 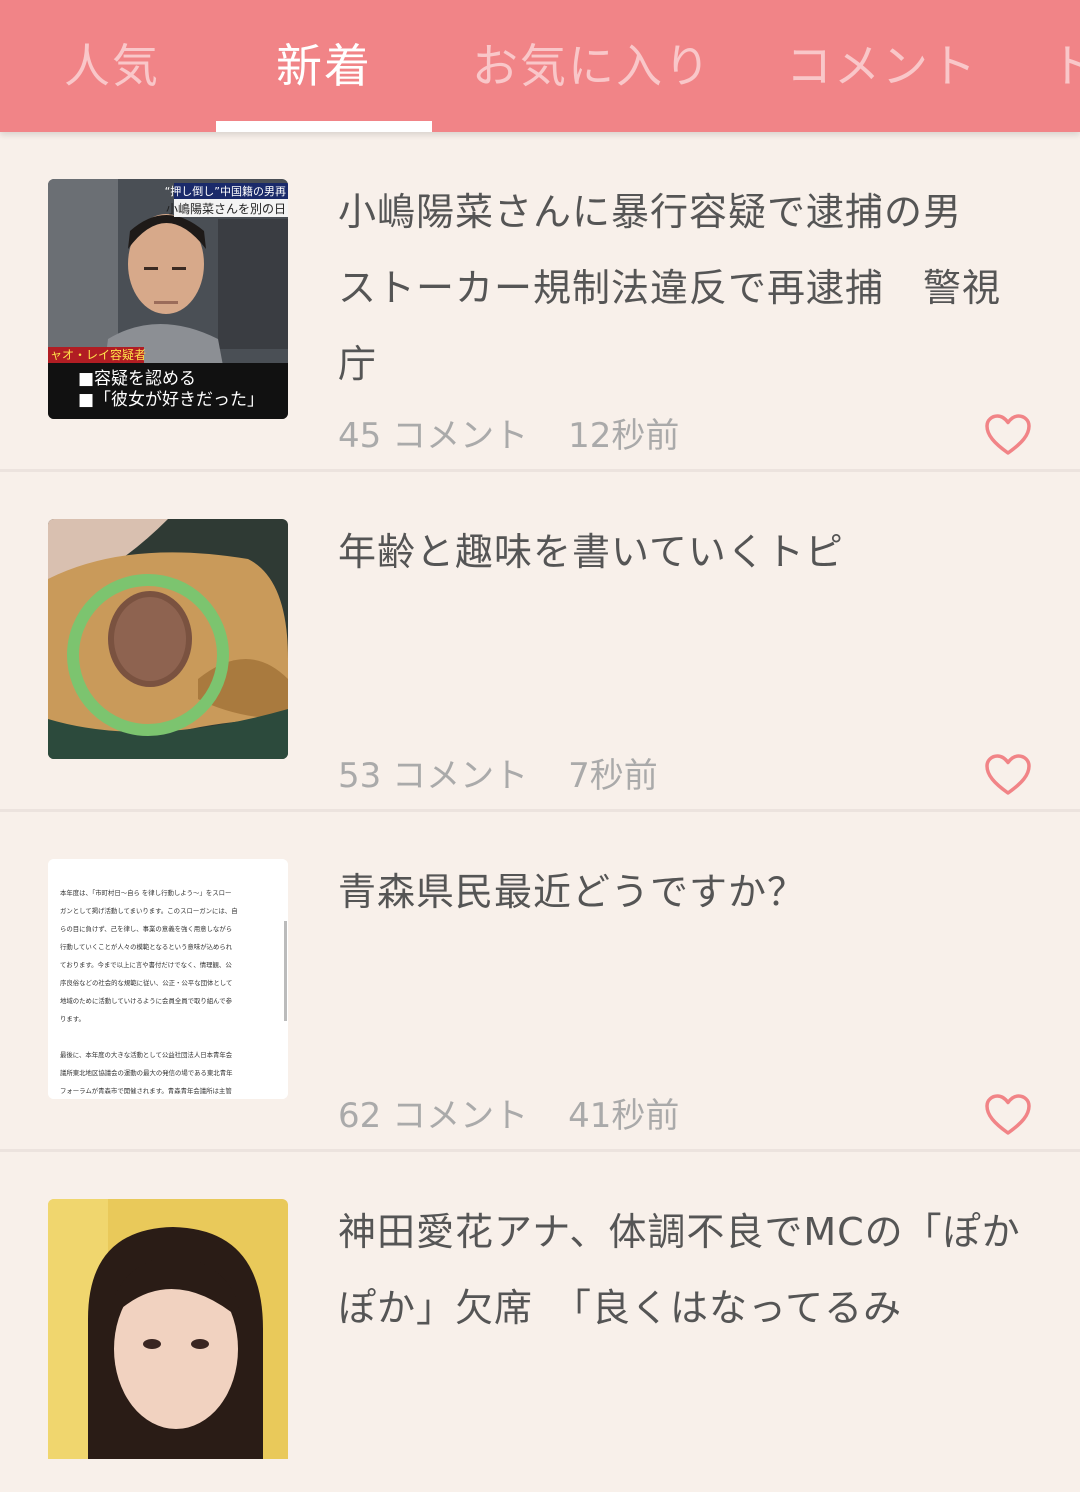 I want to click on comment-count: 53 コメント, so click(x=433, y=776).